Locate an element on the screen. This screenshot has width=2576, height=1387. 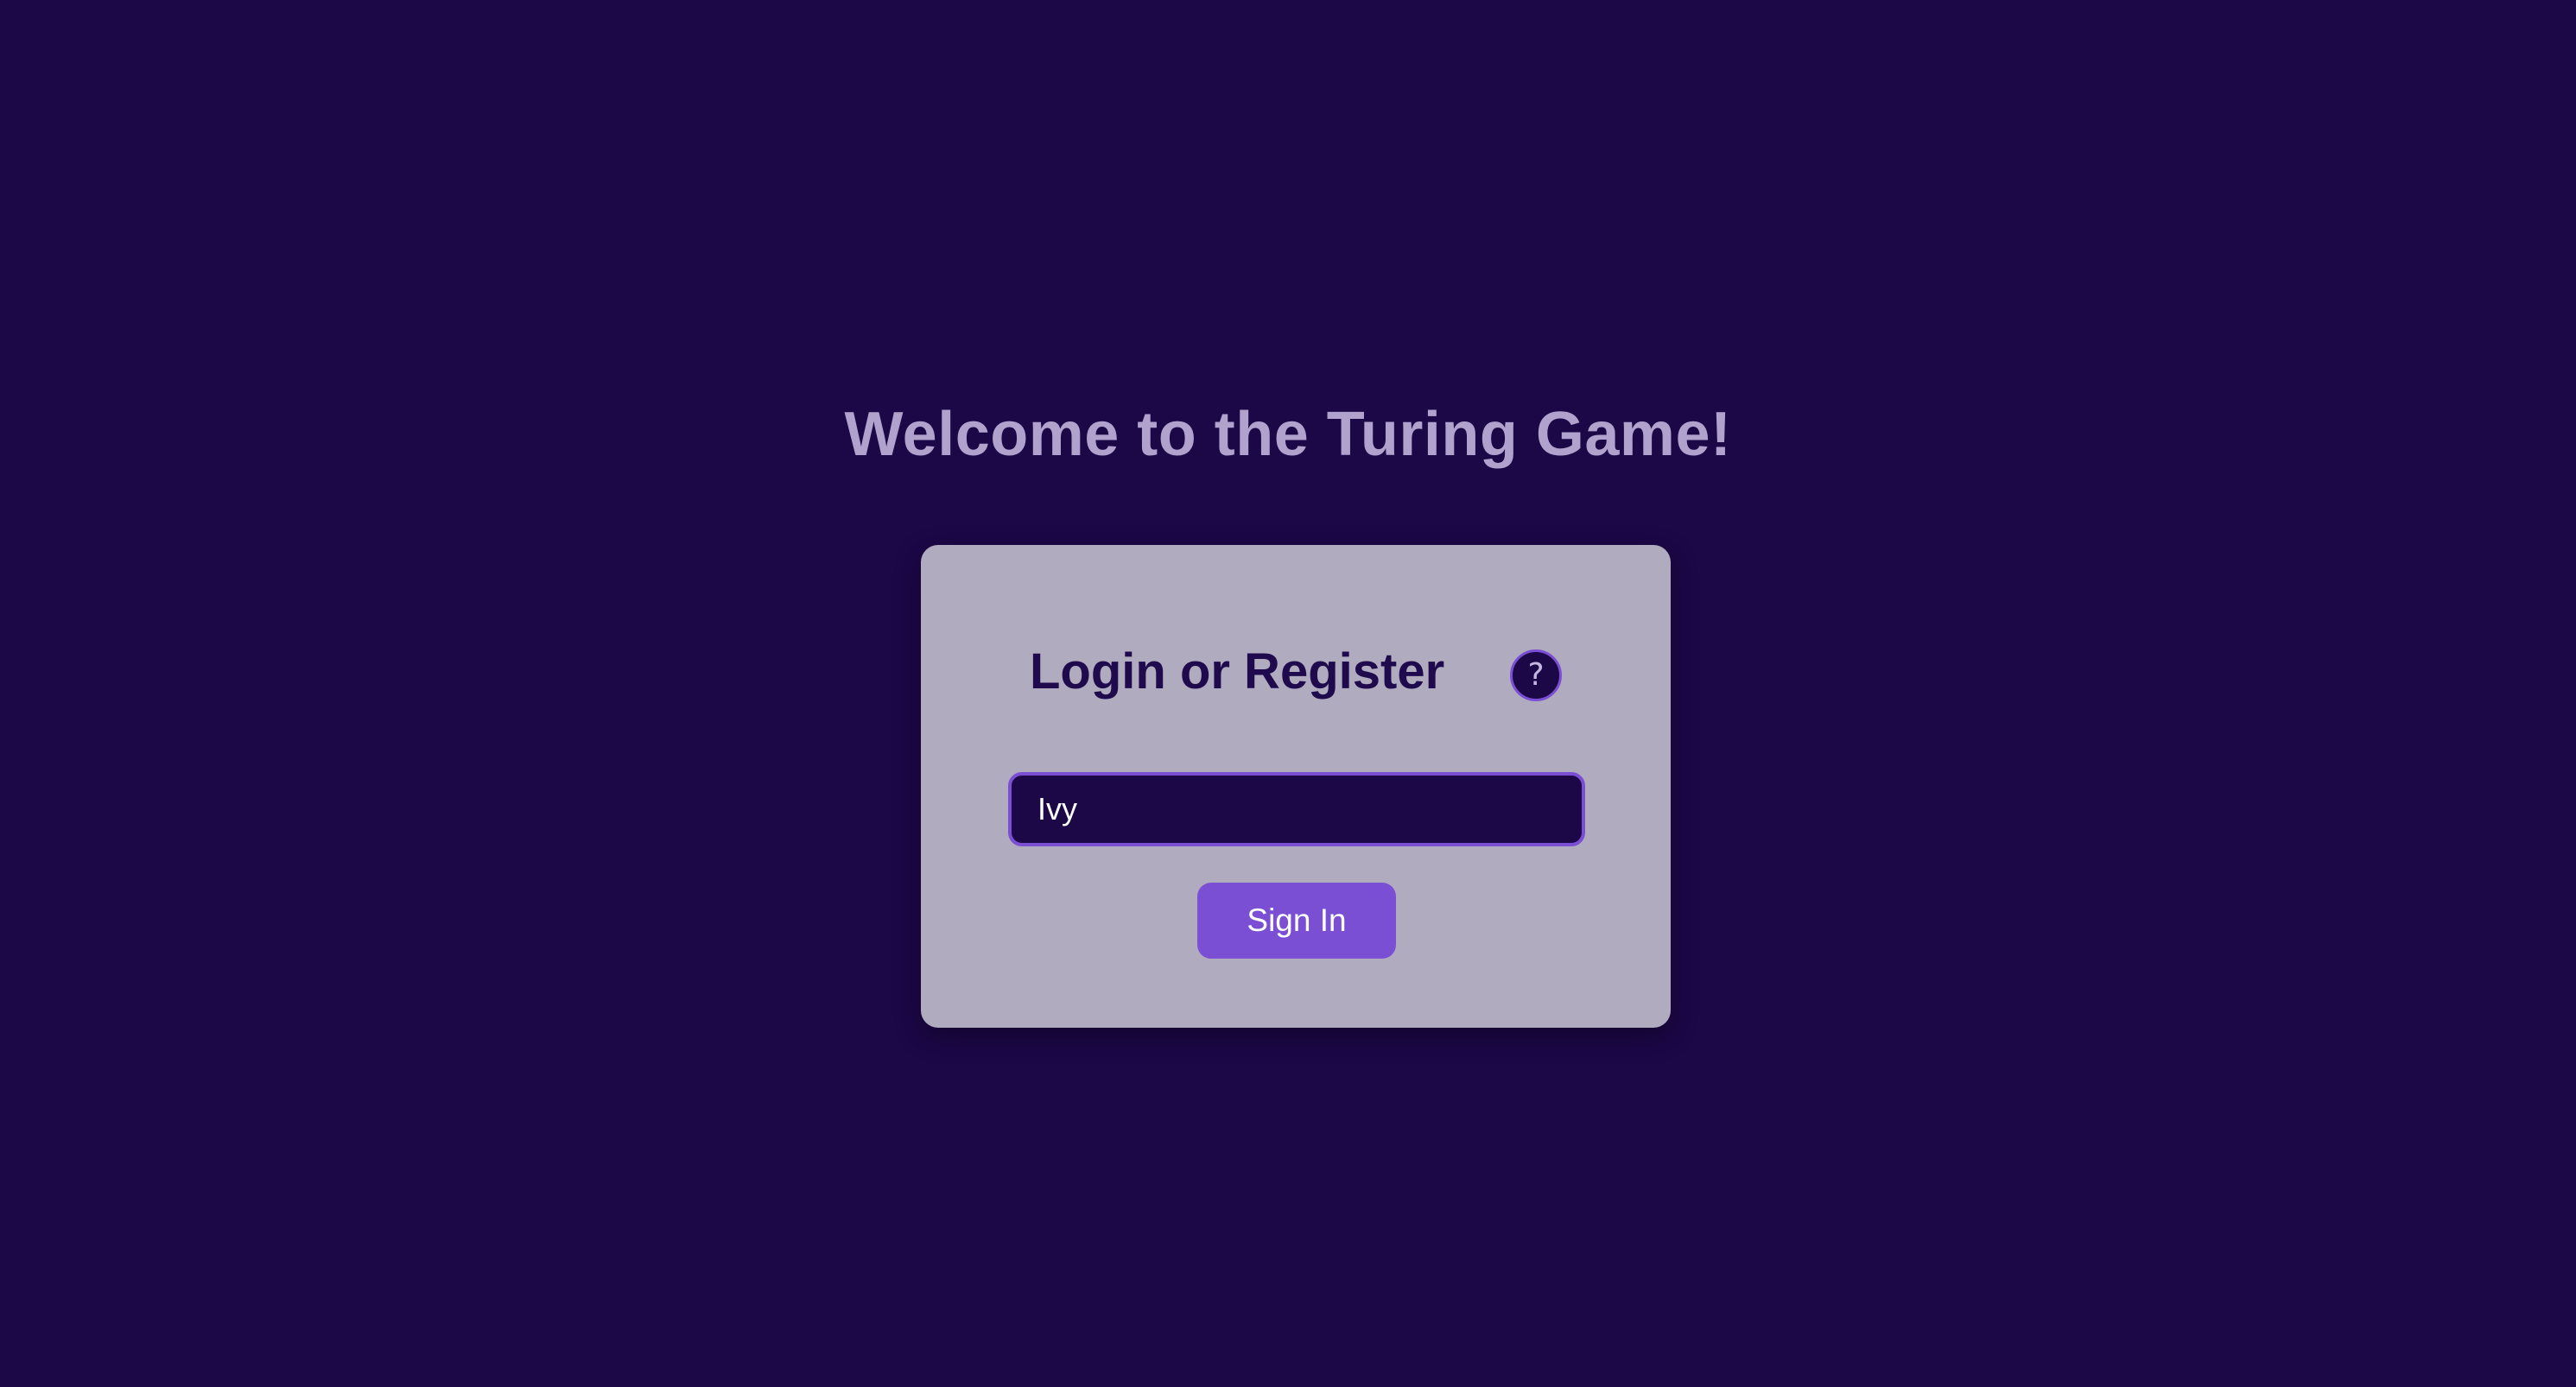
username-input is located at coordinates (1296, 809).